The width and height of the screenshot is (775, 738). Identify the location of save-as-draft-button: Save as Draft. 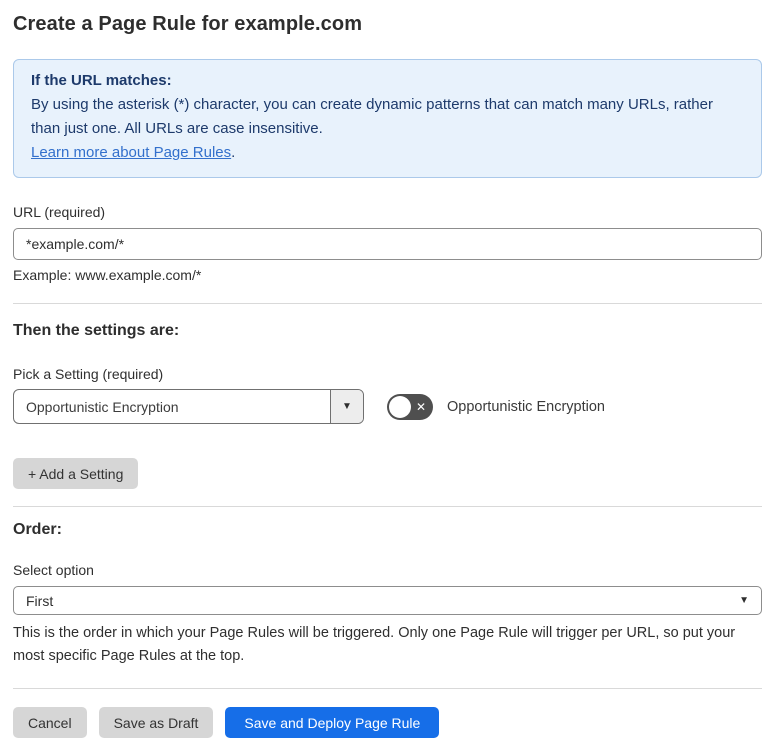
(156, 722).